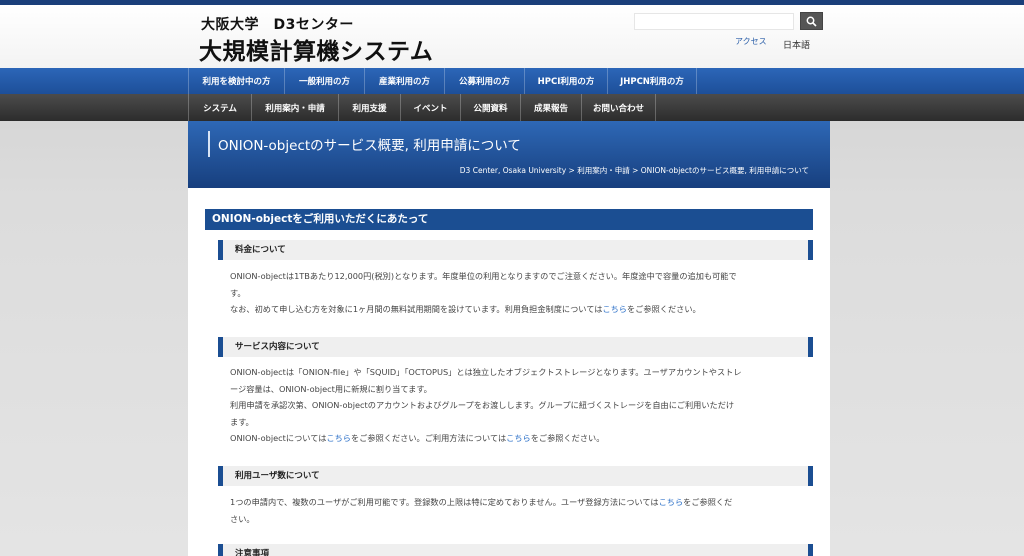 The height and width of the screenshot is (556, 1024). Describe the element at coordinates (515, 550) in the screenshot. I see `notes-heading: 注意事項` at that location.